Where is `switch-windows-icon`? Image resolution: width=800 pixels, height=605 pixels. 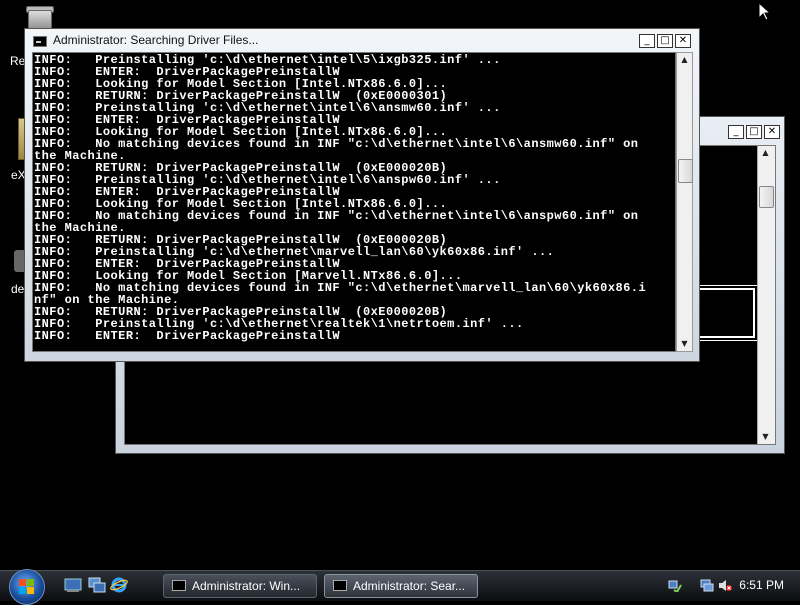 switch-windows-icon is located at coordinates (97, 585).